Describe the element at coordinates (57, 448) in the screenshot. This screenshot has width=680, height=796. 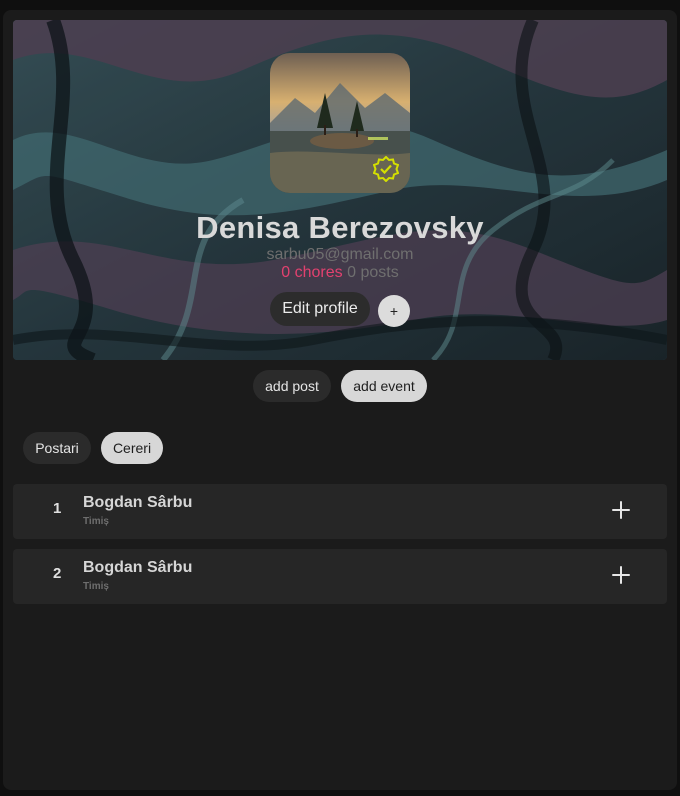
I see `tab-postari: Postari` at that location.